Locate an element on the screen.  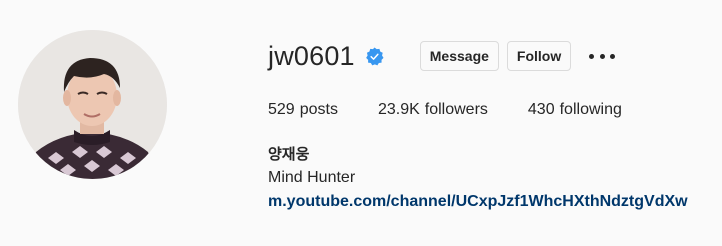
avatar-image is located at coordinates (92, 104).